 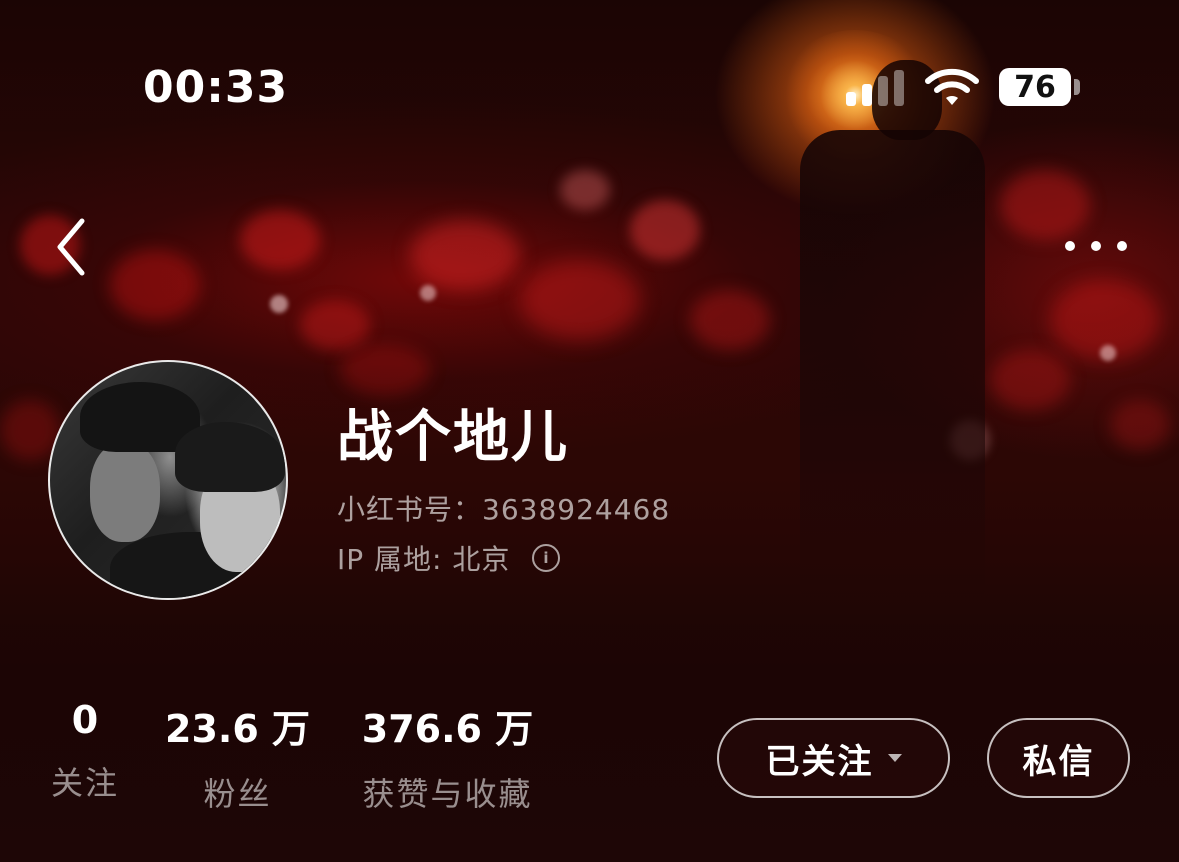 I want to click on stat-likes-and-collections: 376.6 万 获赞与收藏, so click(x=447, y=756).